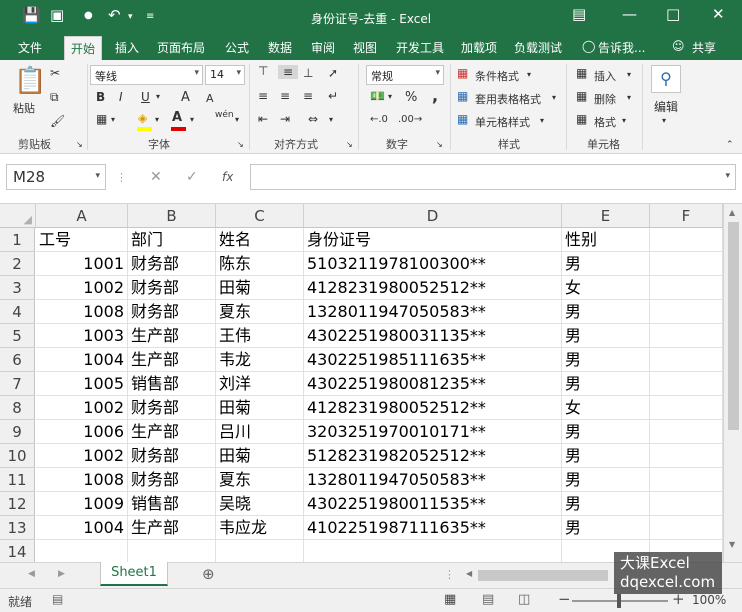 The height and width of the screenshot is (612, 742). What do you see at coordinates (331, 119) in the screenshot?
I see `merge-dropdown-icon: ▾` at bounding box center [331, 119].